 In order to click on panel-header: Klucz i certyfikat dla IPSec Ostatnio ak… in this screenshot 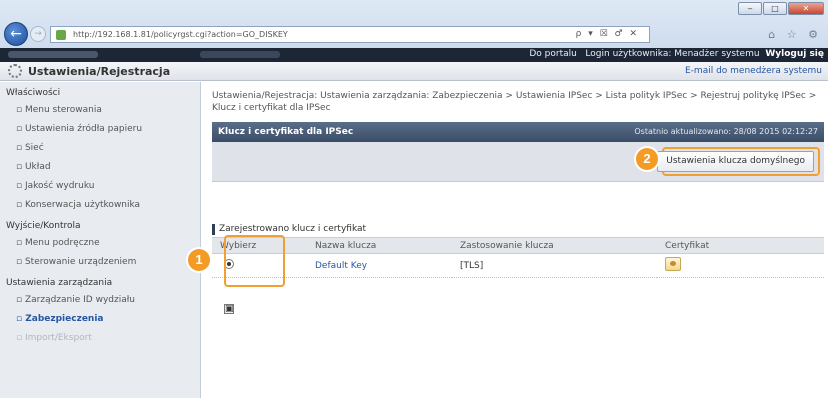, I will do `click(518, 132)`.